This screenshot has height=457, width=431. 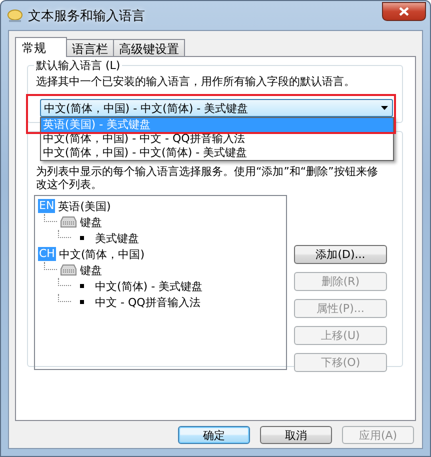 What do you see at coordinates (87, 16) in the screenshot?
I see `window-title: 文本服务和输入语言` at bounding box center [87, 16].